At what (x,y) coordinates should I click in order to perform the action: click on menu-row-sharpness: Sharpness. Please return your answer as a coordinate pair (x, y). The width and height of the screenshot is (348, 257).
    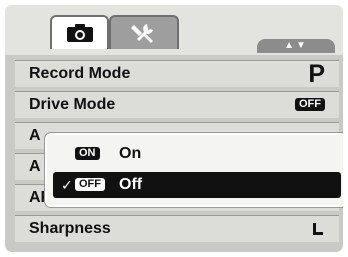
    Looking at the image, I should click on (177, 228).